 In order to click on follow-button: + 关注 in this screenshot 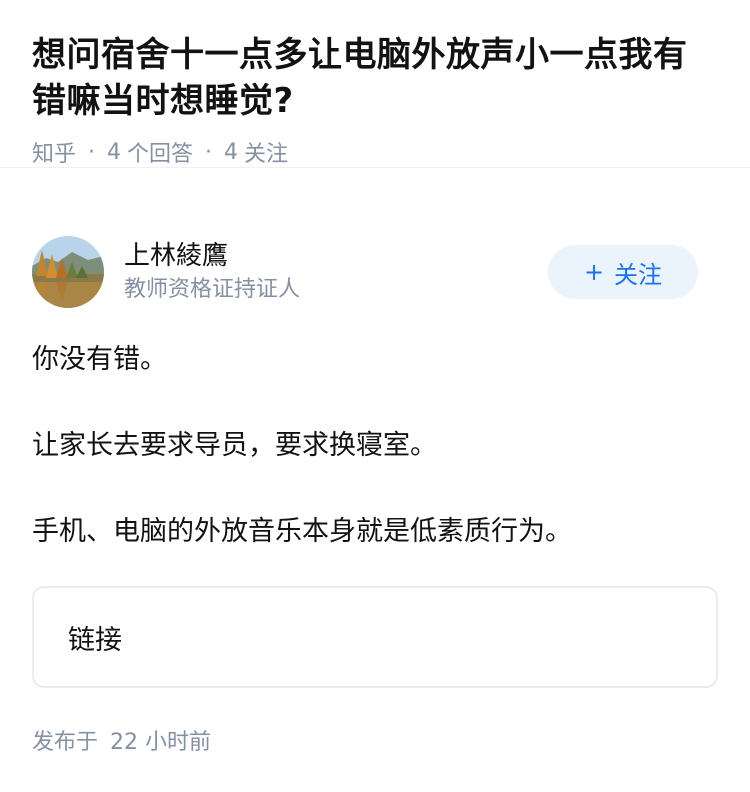, I will do `click(623, 272)`.